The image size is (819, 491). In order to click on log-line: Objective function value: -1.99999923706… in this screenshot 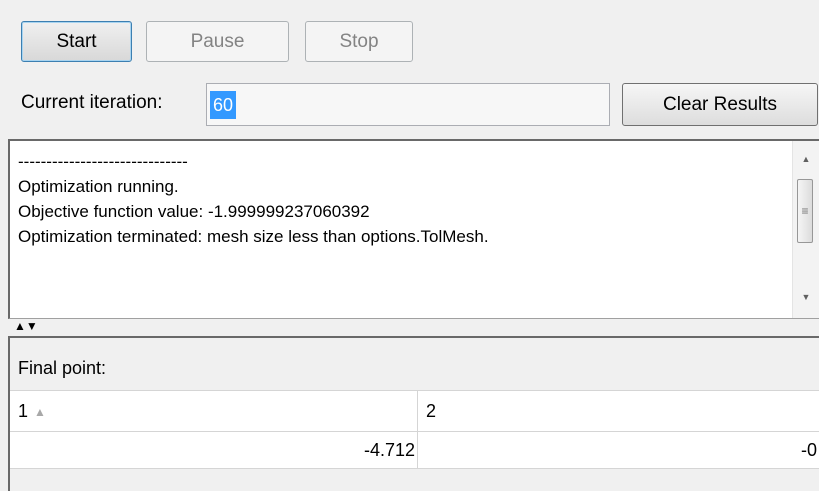, I will do `click(194, 211)`.